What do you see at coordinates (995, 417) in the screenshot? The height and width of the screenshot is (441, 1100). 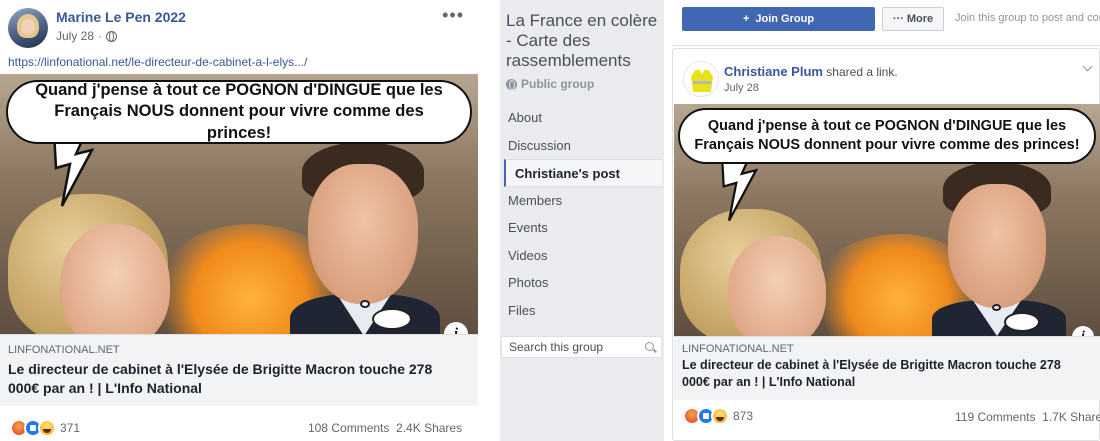 I see `comment-count-link: 119 Comments` at bounding box center [995, 417].